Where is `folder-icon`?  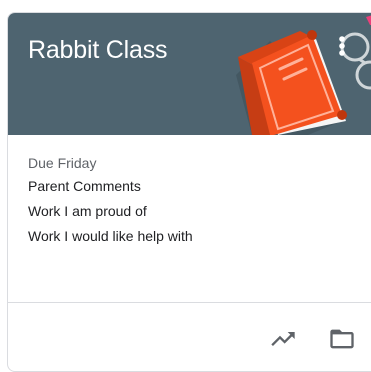
folder-icon is located at coordinates (342, 339).